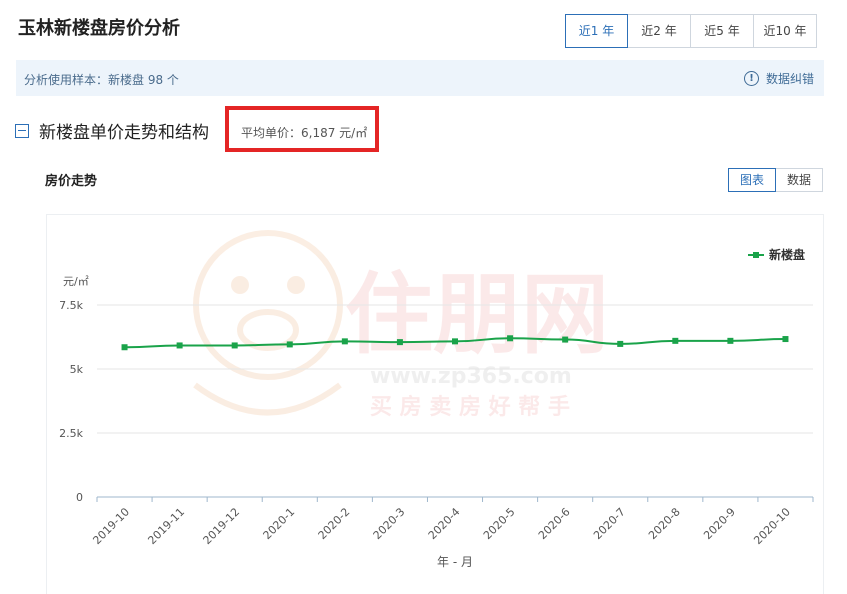 This screenshot has height=594, width=847. Describe the element at coordinates (444, 523) in the screenshot. I see `x-tick-label: 2020-4` at that location.